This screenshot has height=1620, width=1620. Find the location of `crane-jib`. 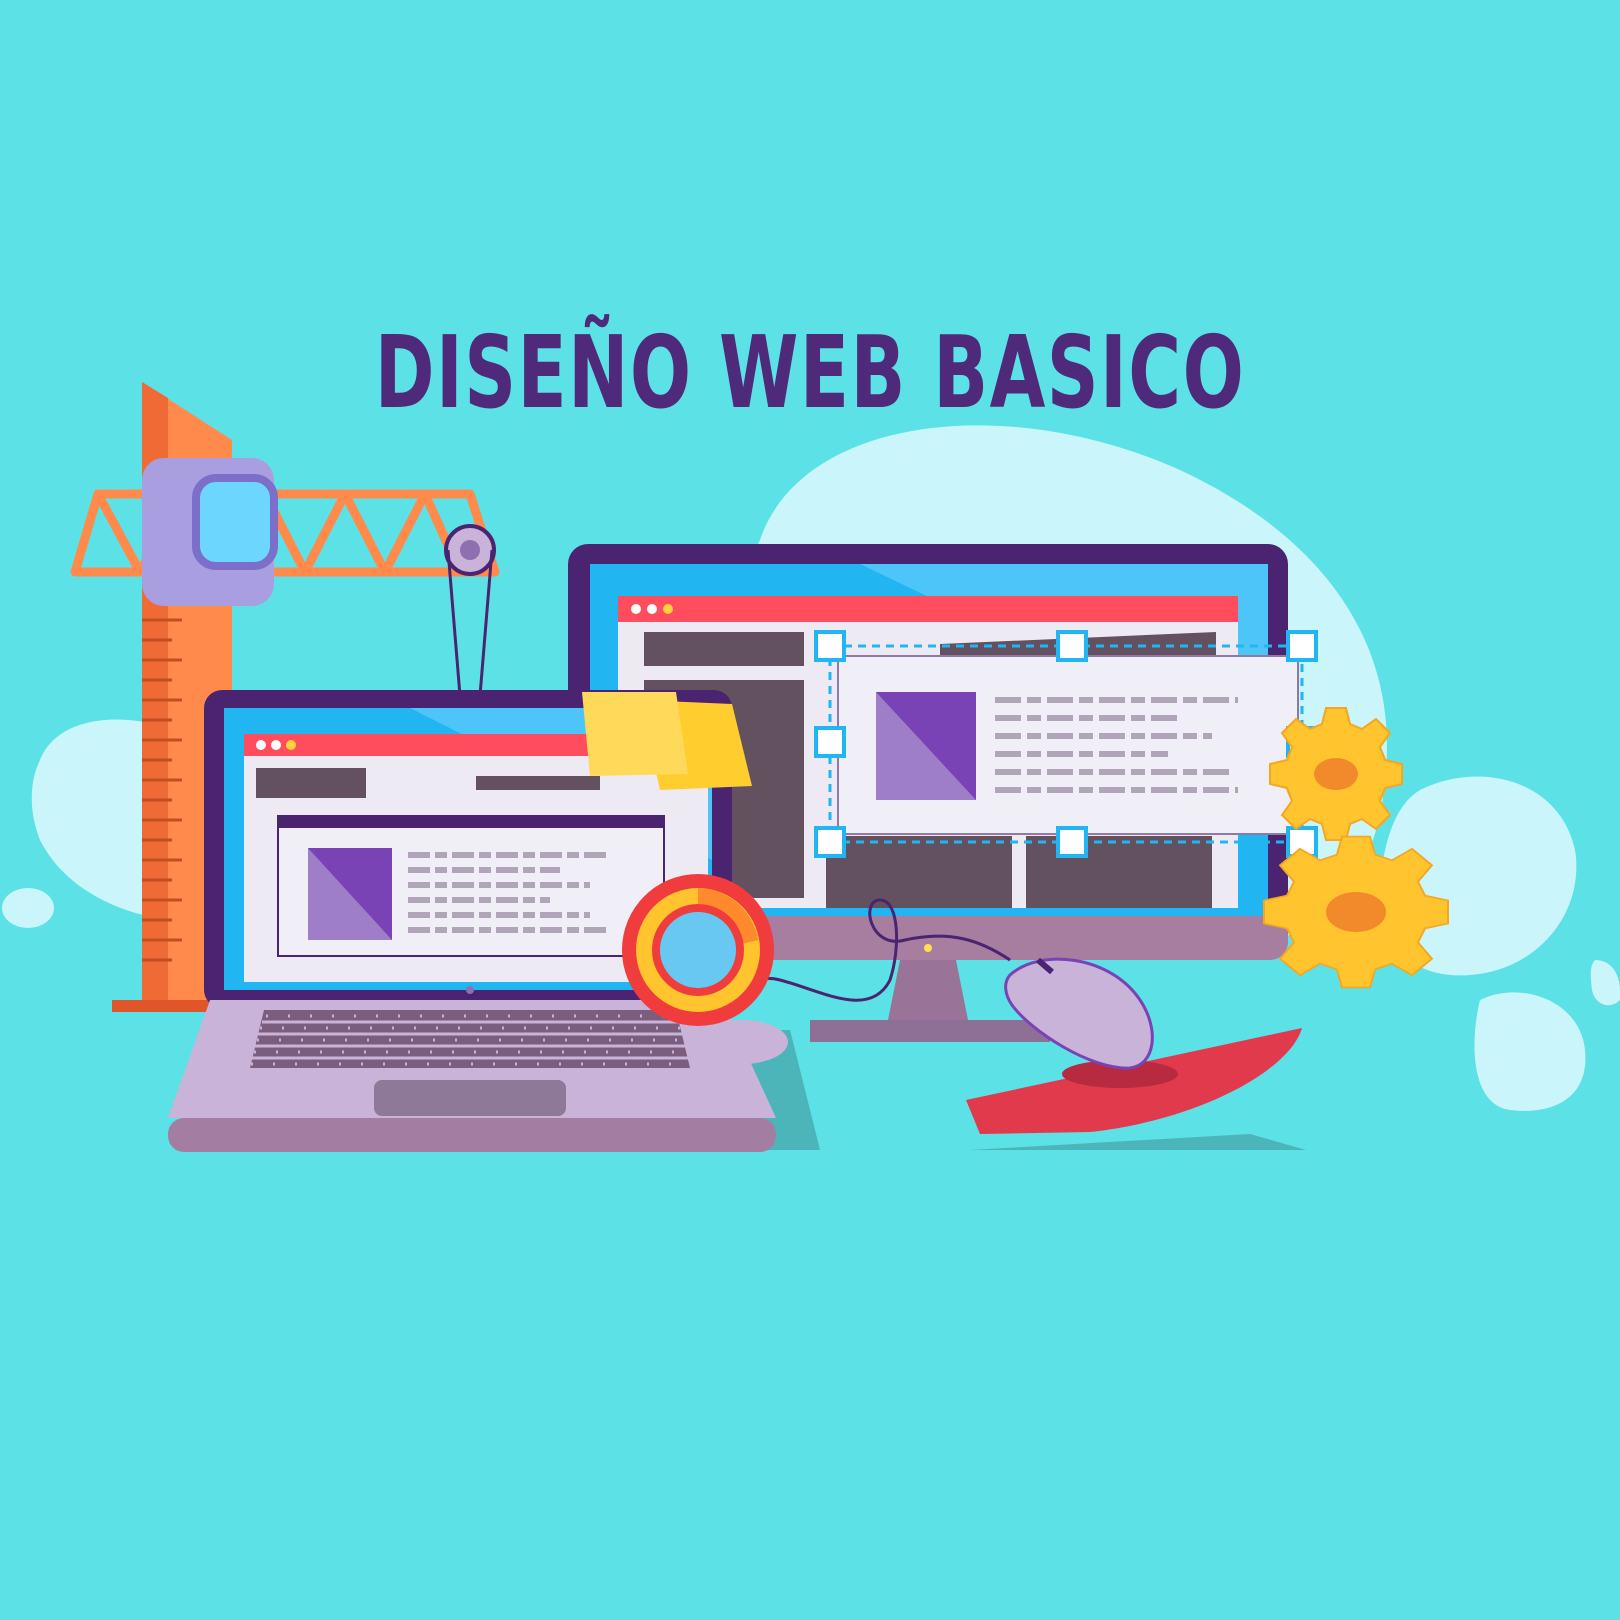

crane-jib is located at coordinates (285, 533).